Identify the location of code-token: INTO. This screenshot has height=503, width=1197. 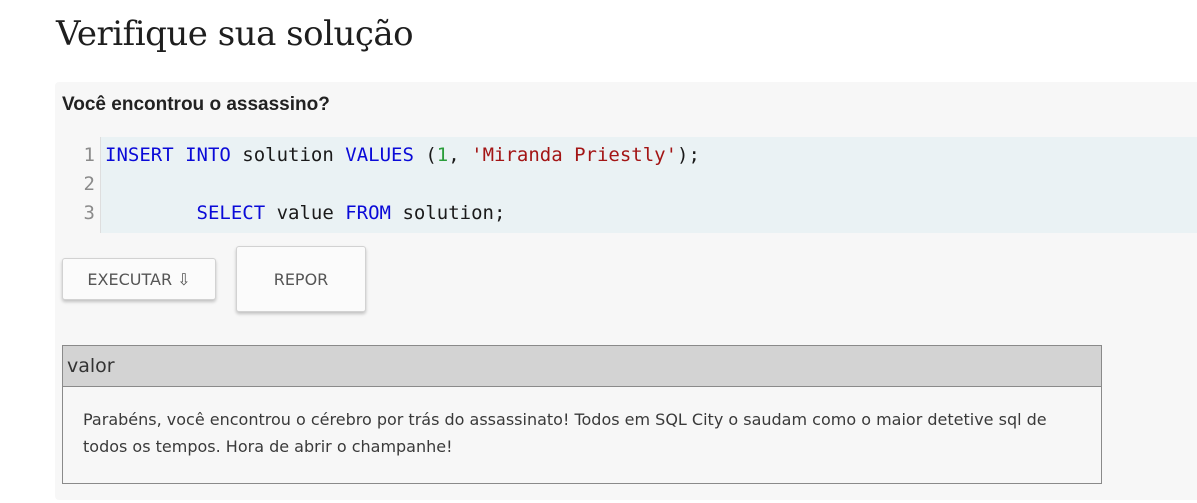
(208, 155).